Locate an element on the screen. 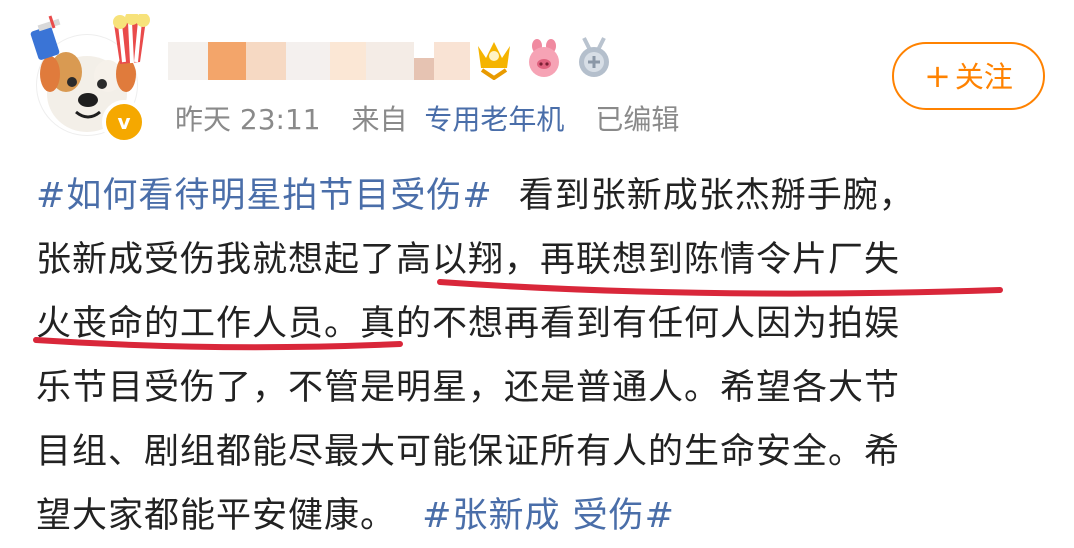 This screenshot has width=1074, height=548. content-text: 望大家都能平安健康。 is located at coordinates (216, 516).